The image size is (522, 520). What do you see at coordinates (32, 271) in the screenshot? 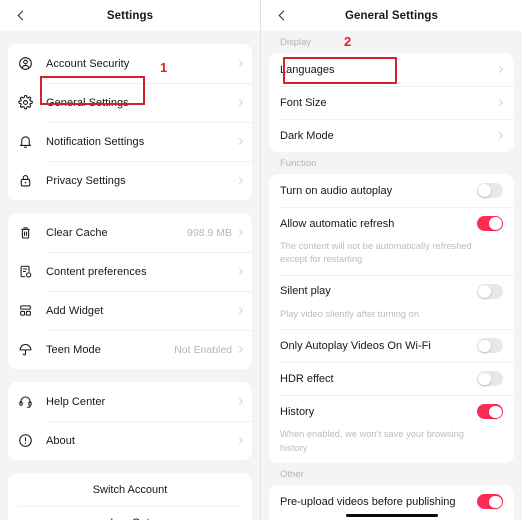
I see `document-check-icon` at bounding box center [32, 271].